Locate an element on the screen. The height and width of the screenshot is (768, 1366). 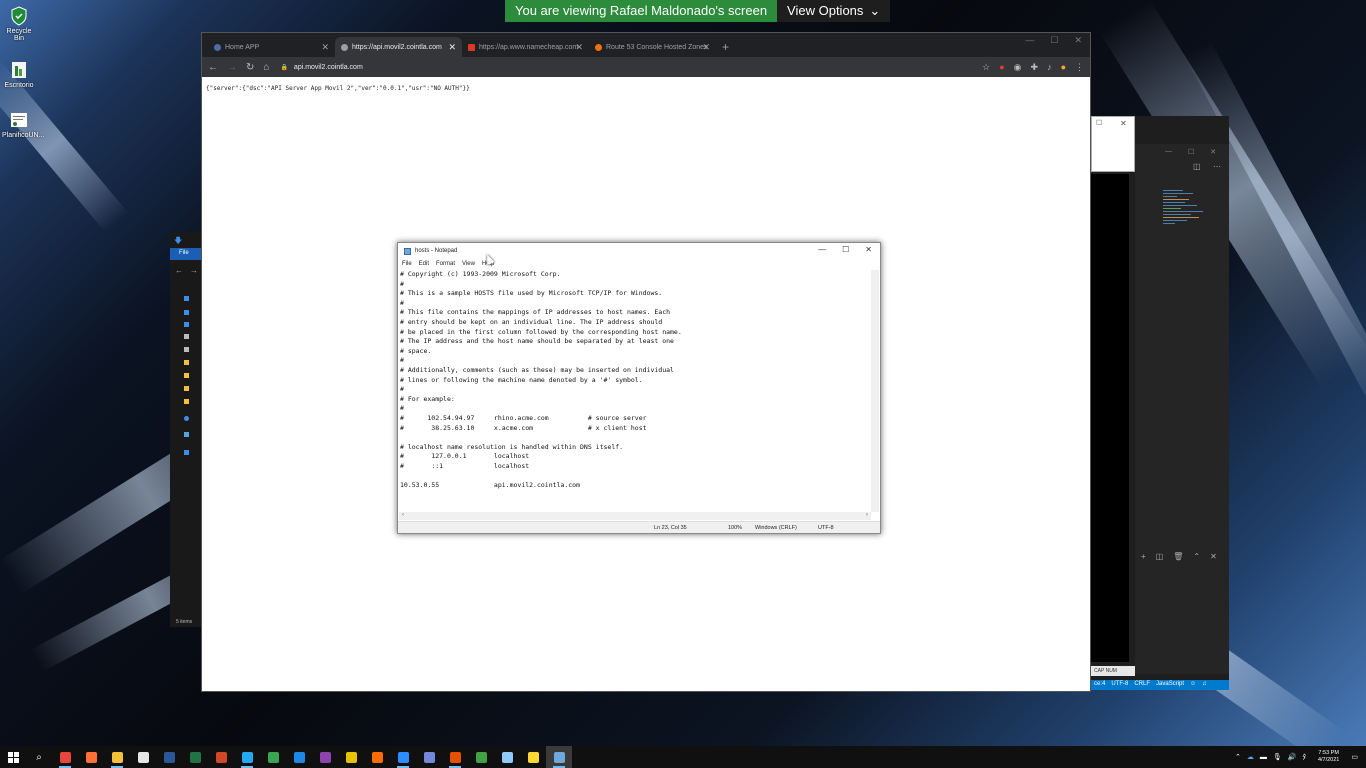
file-explorer-window: 🡇 File ← → 5 items is located at coordinates (186, 429).